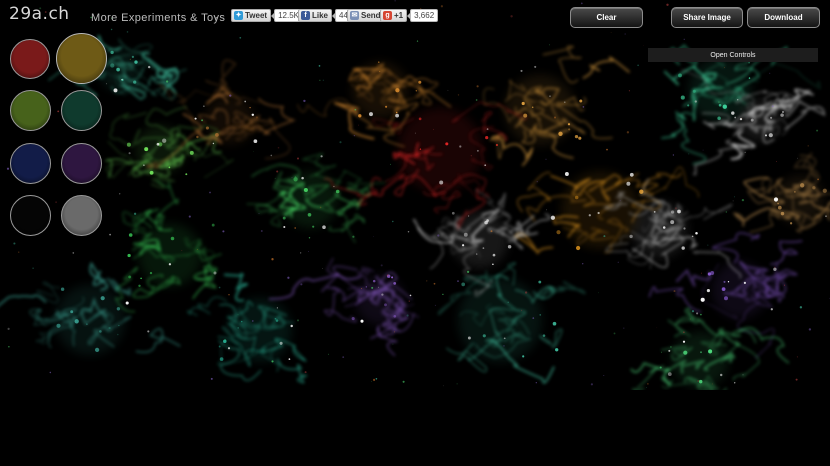 The height and width of the screenshot is (466, 830). Describe the element at coordinates (733, 55) in the screenshot. I see `open-controls-button: Open Controls` at that location.